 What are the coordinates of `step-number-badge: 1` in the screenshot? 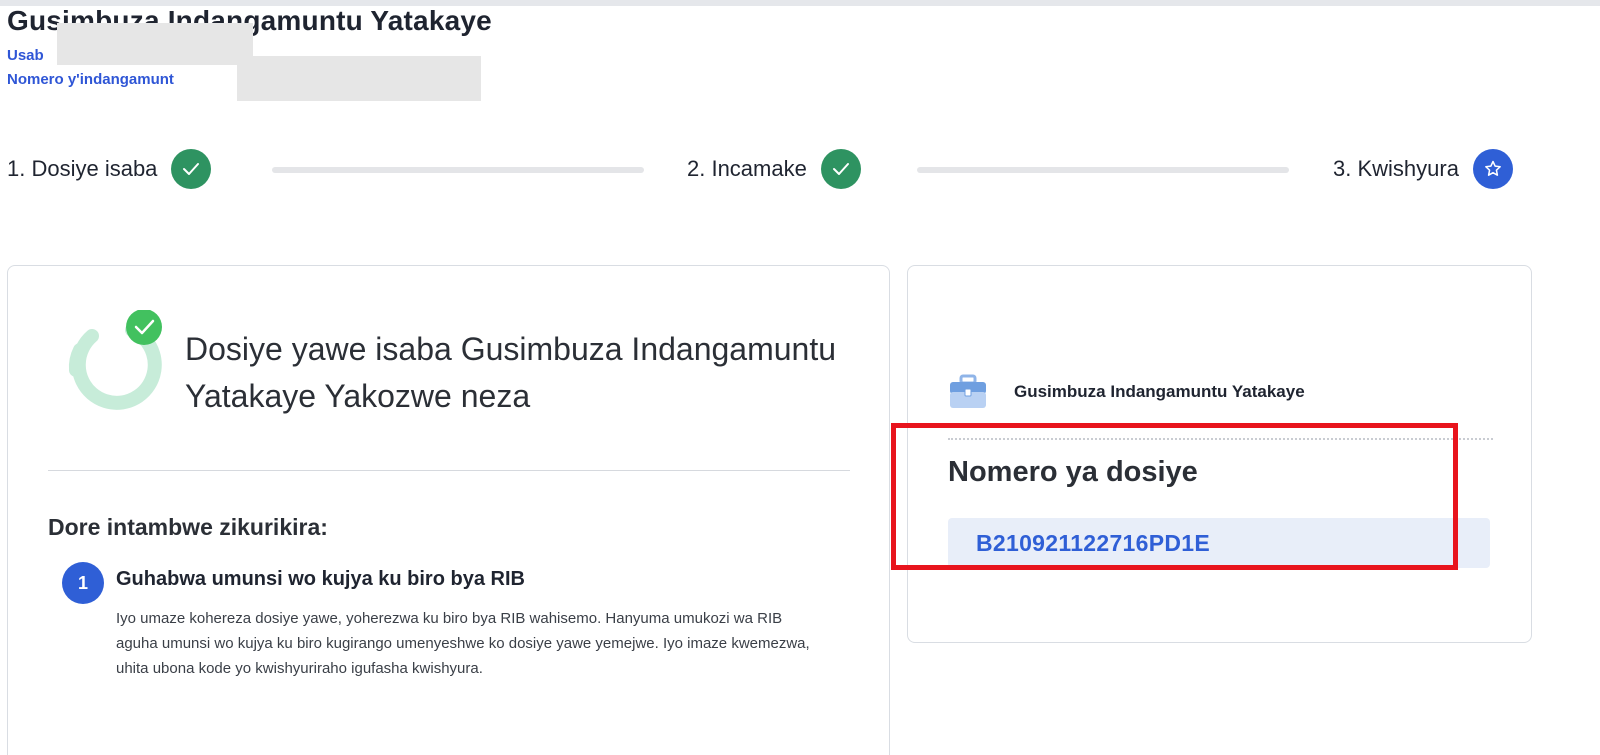 It's located at (83, 583).